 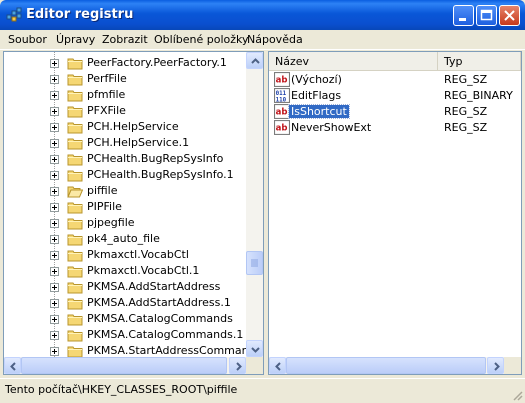 I want to click on list-scroll-right-button, so click(x=495, y=365).